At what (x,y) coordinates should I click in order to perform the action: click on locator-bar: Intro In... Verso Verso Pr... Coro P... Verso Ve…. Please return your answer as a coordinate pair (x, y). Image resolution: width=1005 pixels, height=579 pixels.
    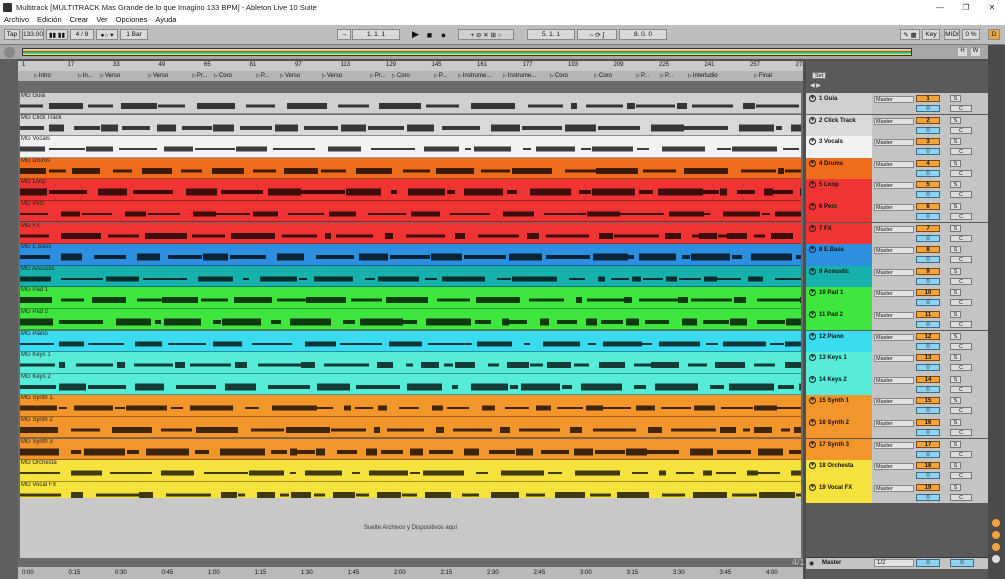
    Looking at the image, I should click on (410, 76).